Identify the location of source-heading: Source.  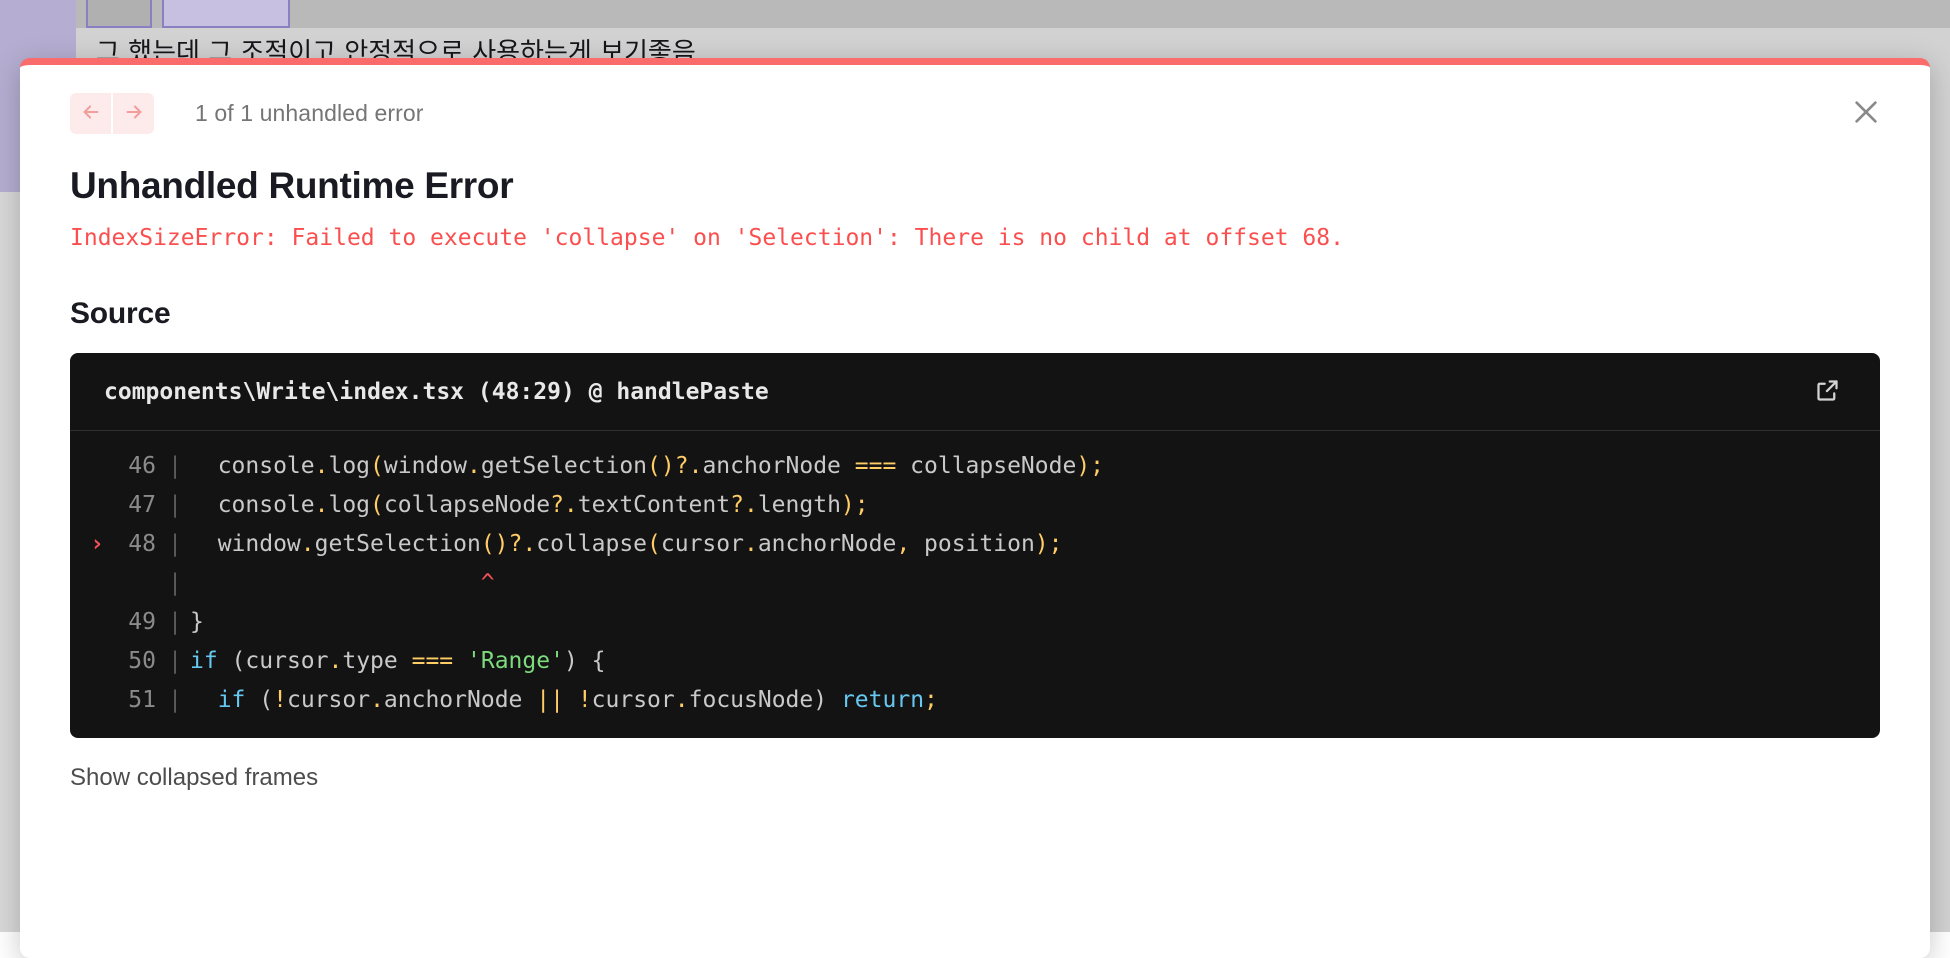
(975, 314).